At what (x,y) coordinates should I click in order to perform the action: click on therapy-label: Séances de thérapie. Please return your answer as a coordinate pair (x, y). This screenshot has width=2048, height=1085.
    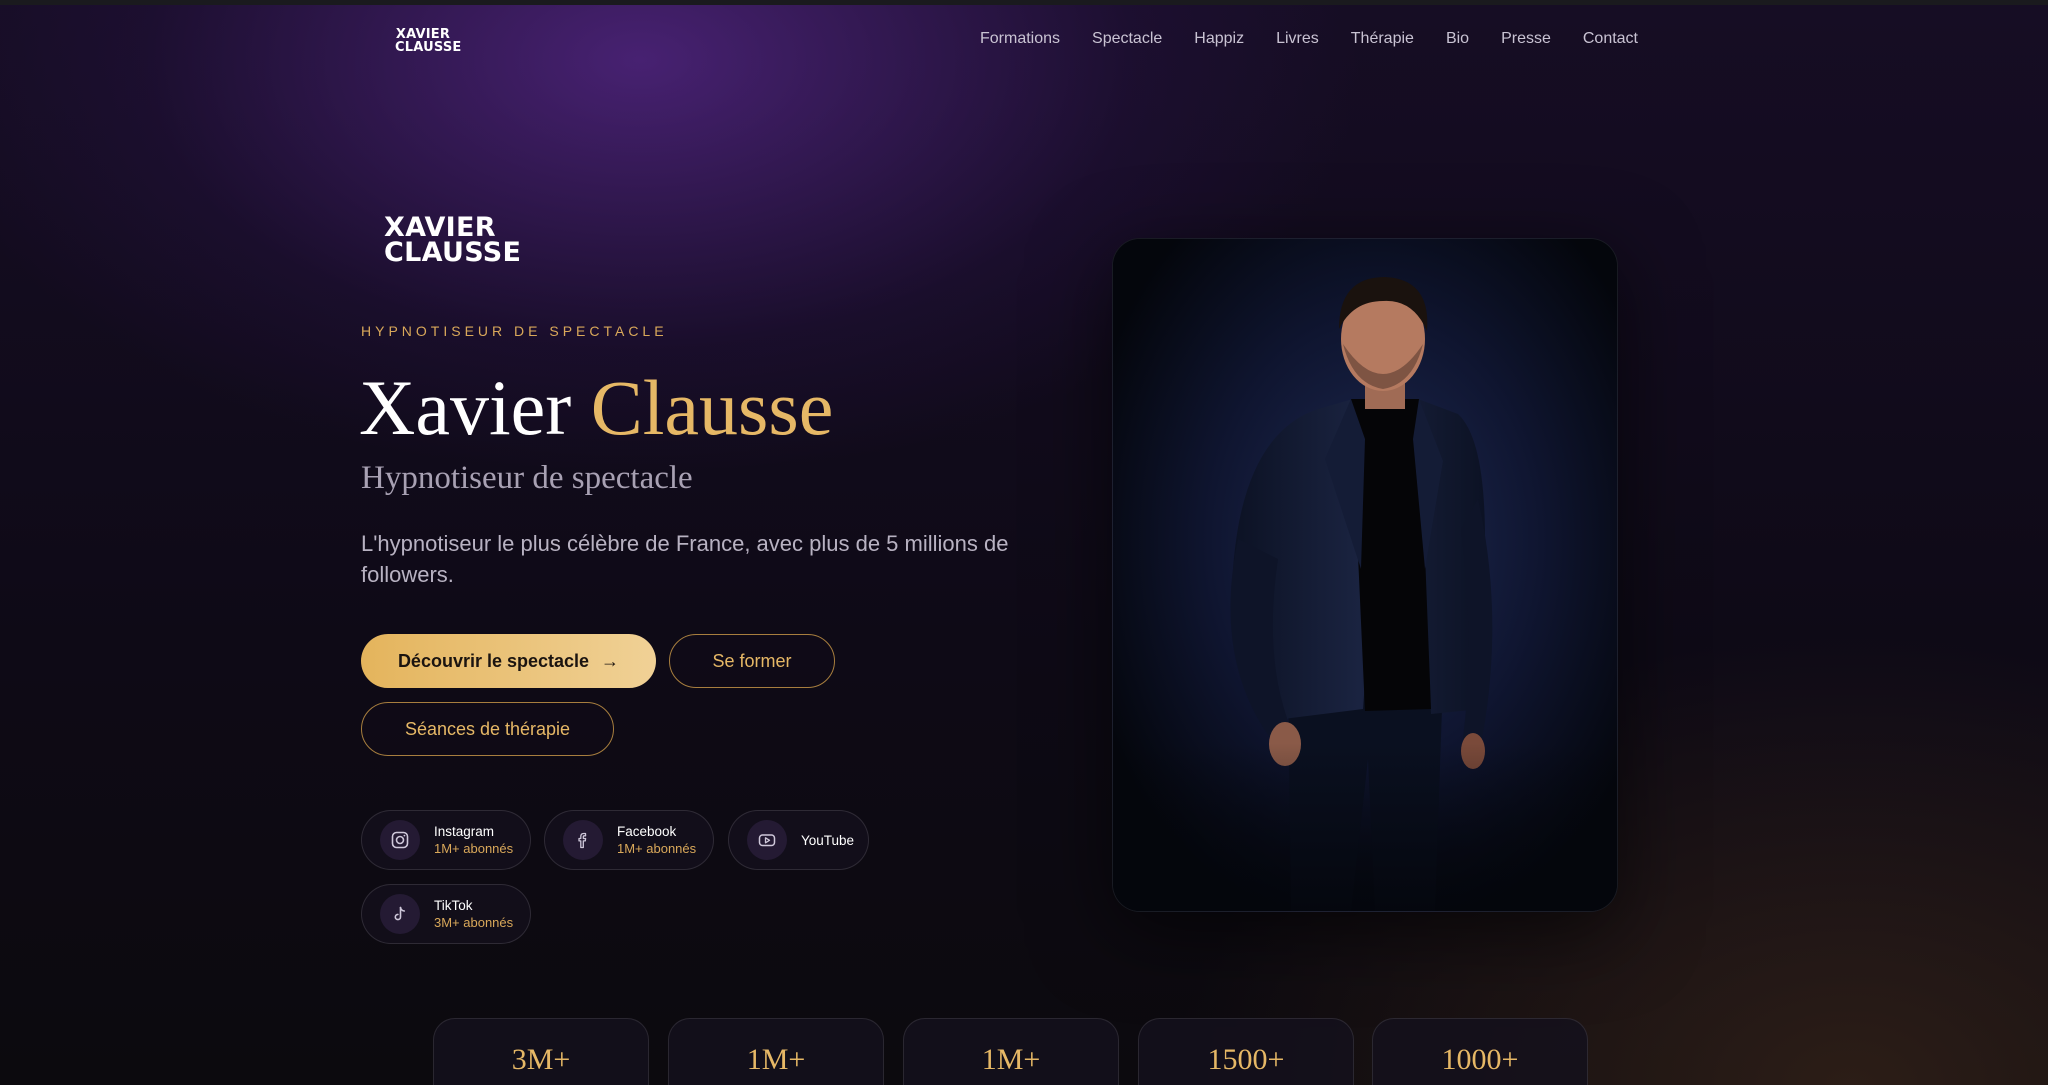
    Looking at the image, I should click on (487, 728).